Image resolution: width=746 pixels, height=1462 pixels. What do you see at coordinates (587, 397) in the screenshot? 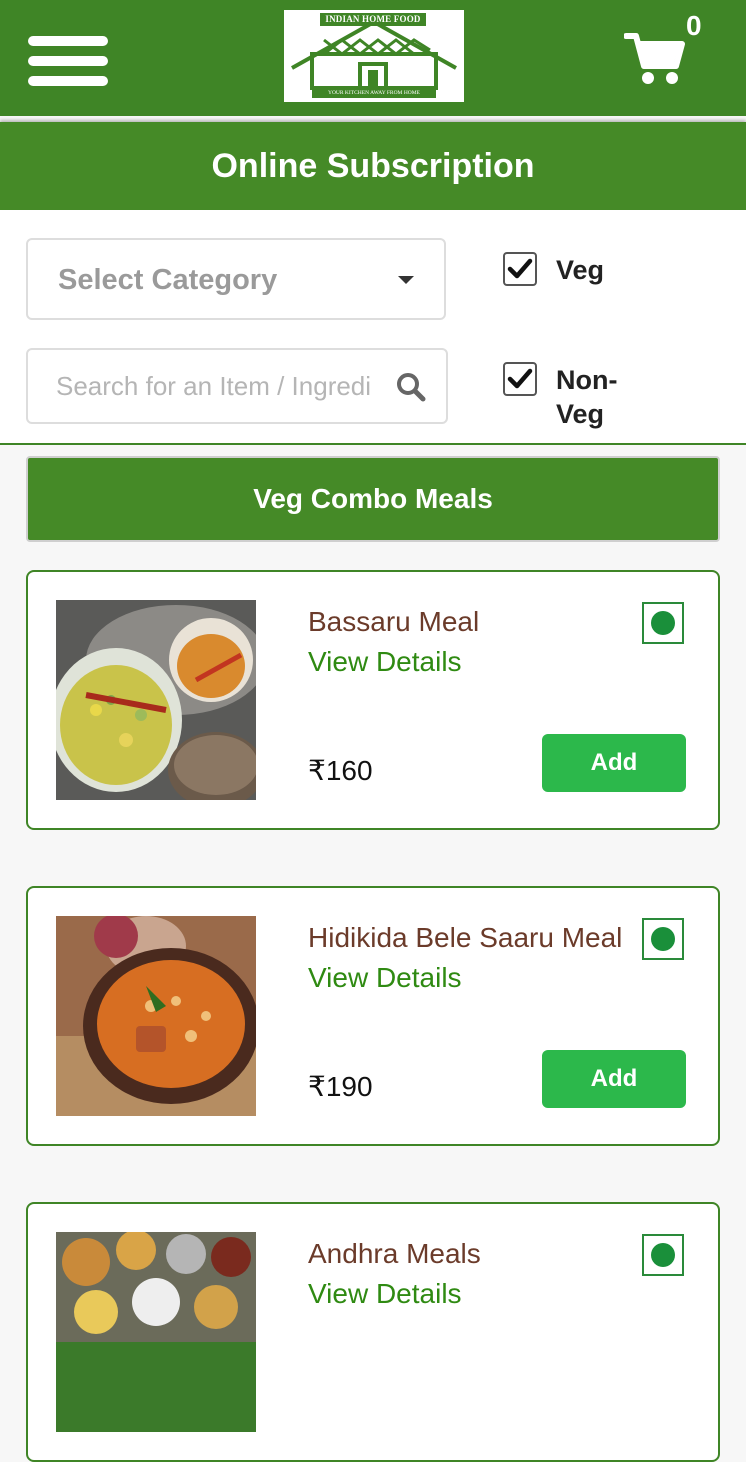
I see `nonveg-checkbox-label: Non-Veg` at bounding box center [587, 397].